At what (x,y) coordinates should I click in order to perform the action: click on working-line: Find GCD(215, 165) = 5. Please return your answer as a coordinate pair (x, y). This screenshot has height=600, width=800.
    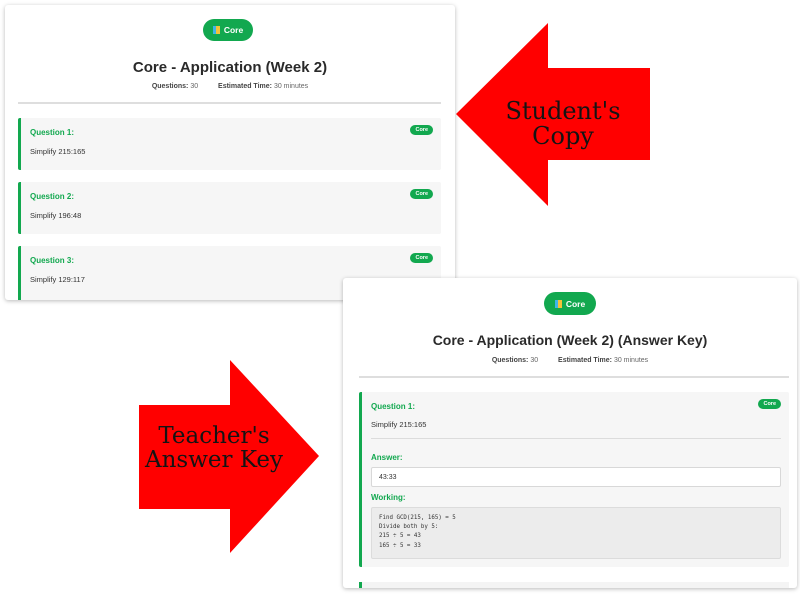
    Looking at the image, I should click on (417, 518).